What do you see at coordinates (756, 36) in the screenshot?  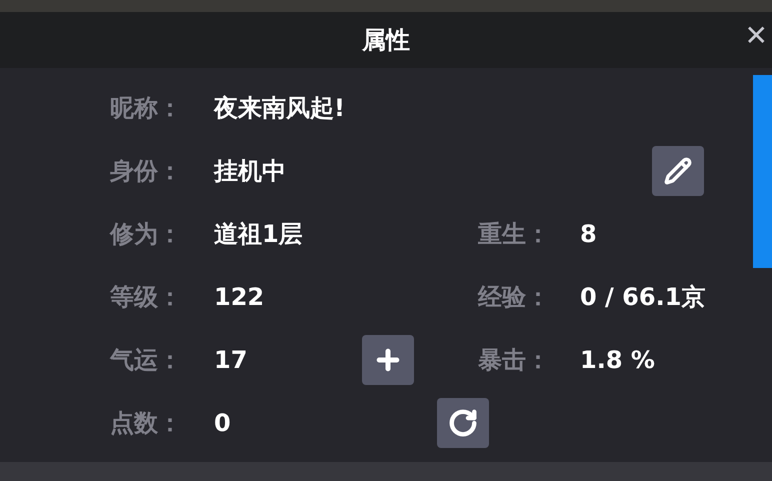 I see `close-button: ✕` at bounding box center [756, 36].